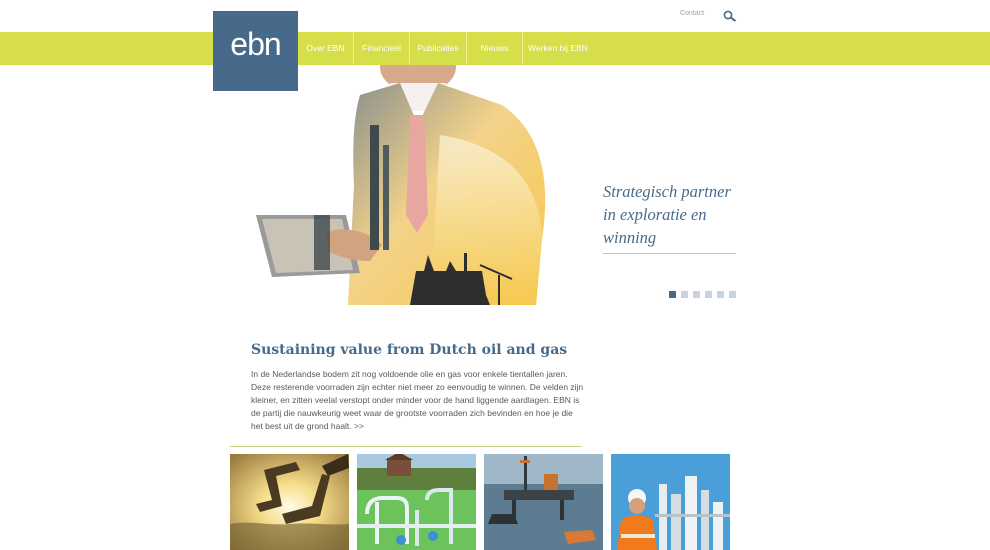 The image size is (990, 550). Describe the element at coordinates (543, 502) in the screenshot. I see `tile-offshore-platform` at that location.